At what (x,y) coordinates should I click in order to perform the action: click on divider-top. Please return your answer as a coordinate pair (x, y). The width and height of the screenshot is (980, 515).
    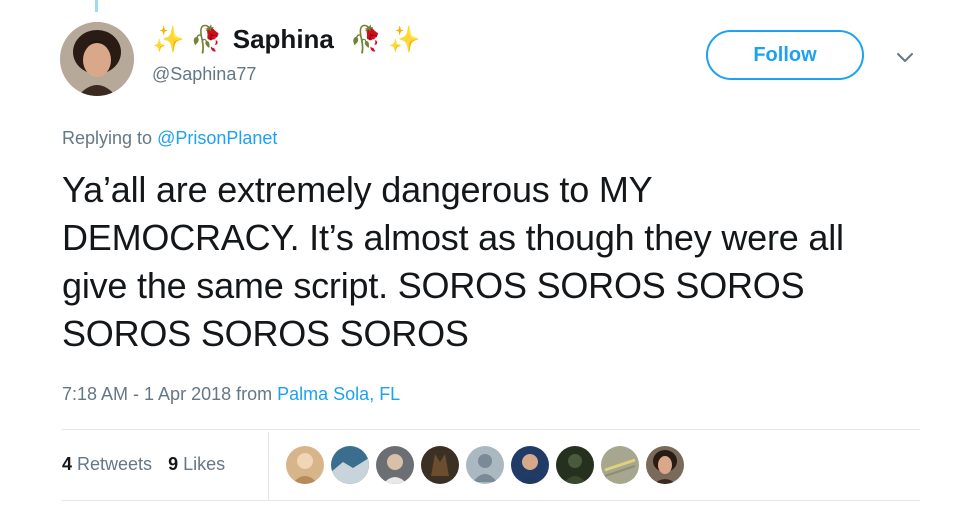
    Looking at the image, I should click on (491, 429).